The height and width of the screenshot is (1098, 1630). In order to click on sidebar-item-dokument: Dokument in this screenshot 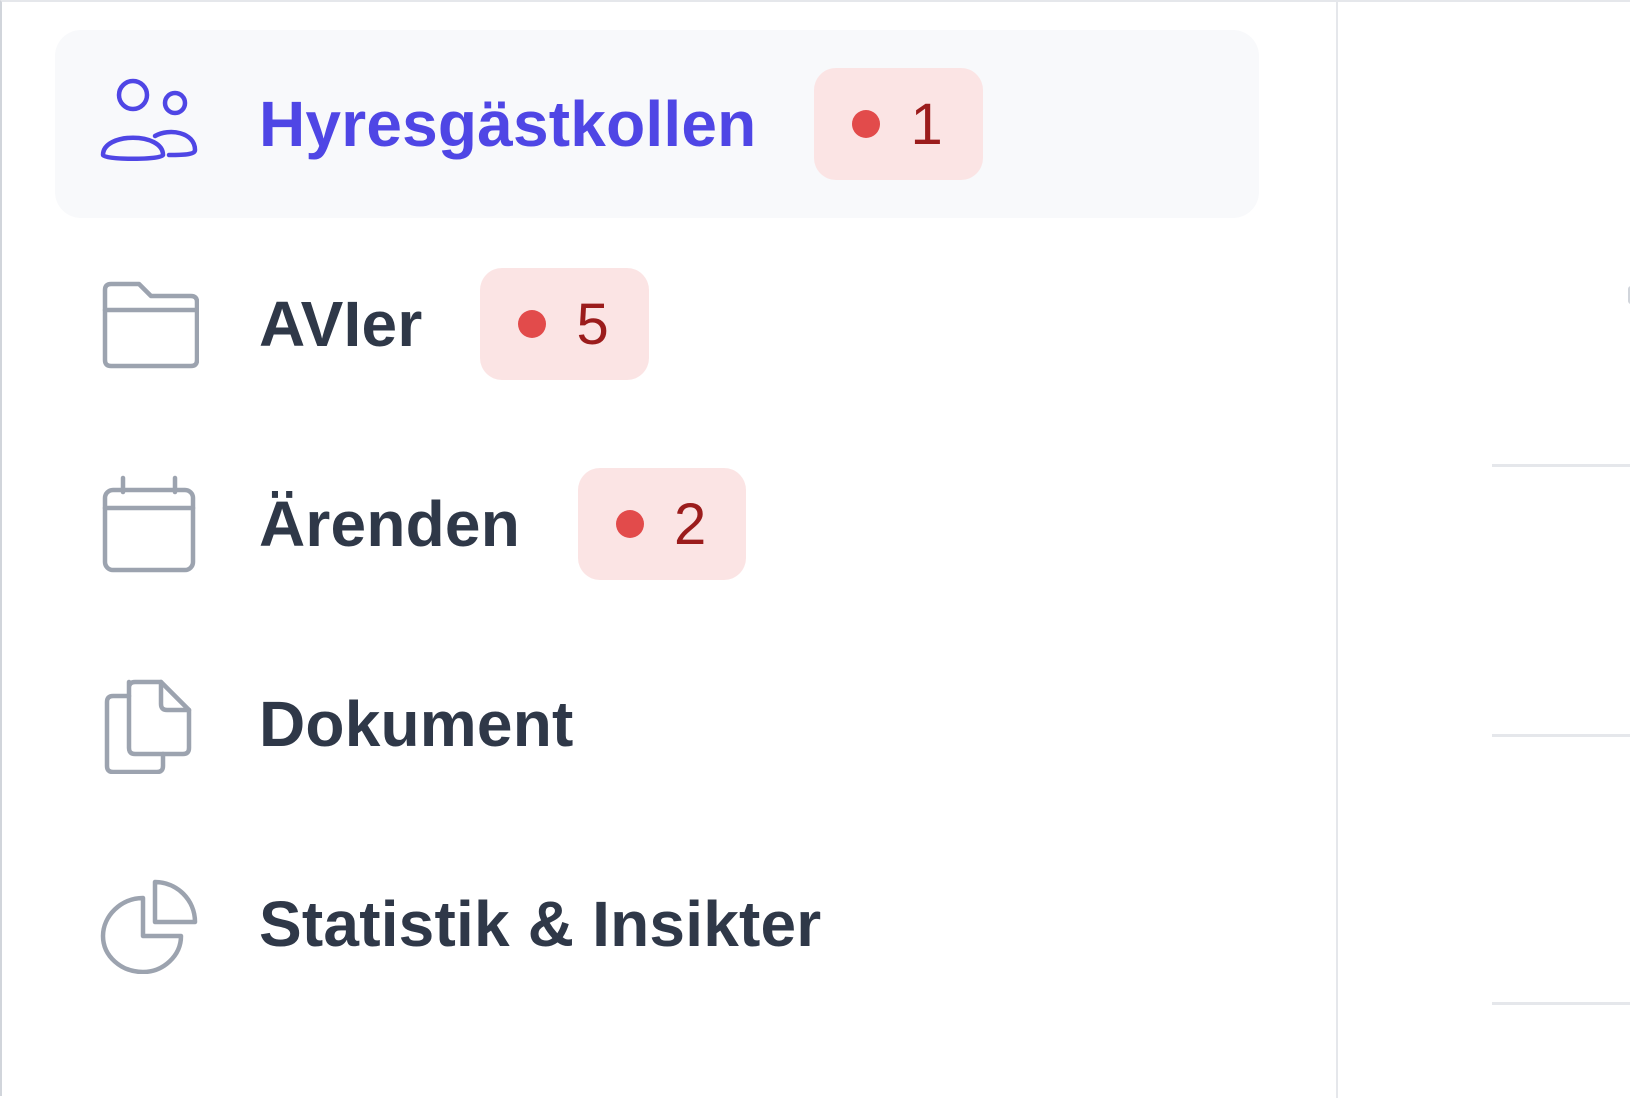, I will do `click(657, 724)`.